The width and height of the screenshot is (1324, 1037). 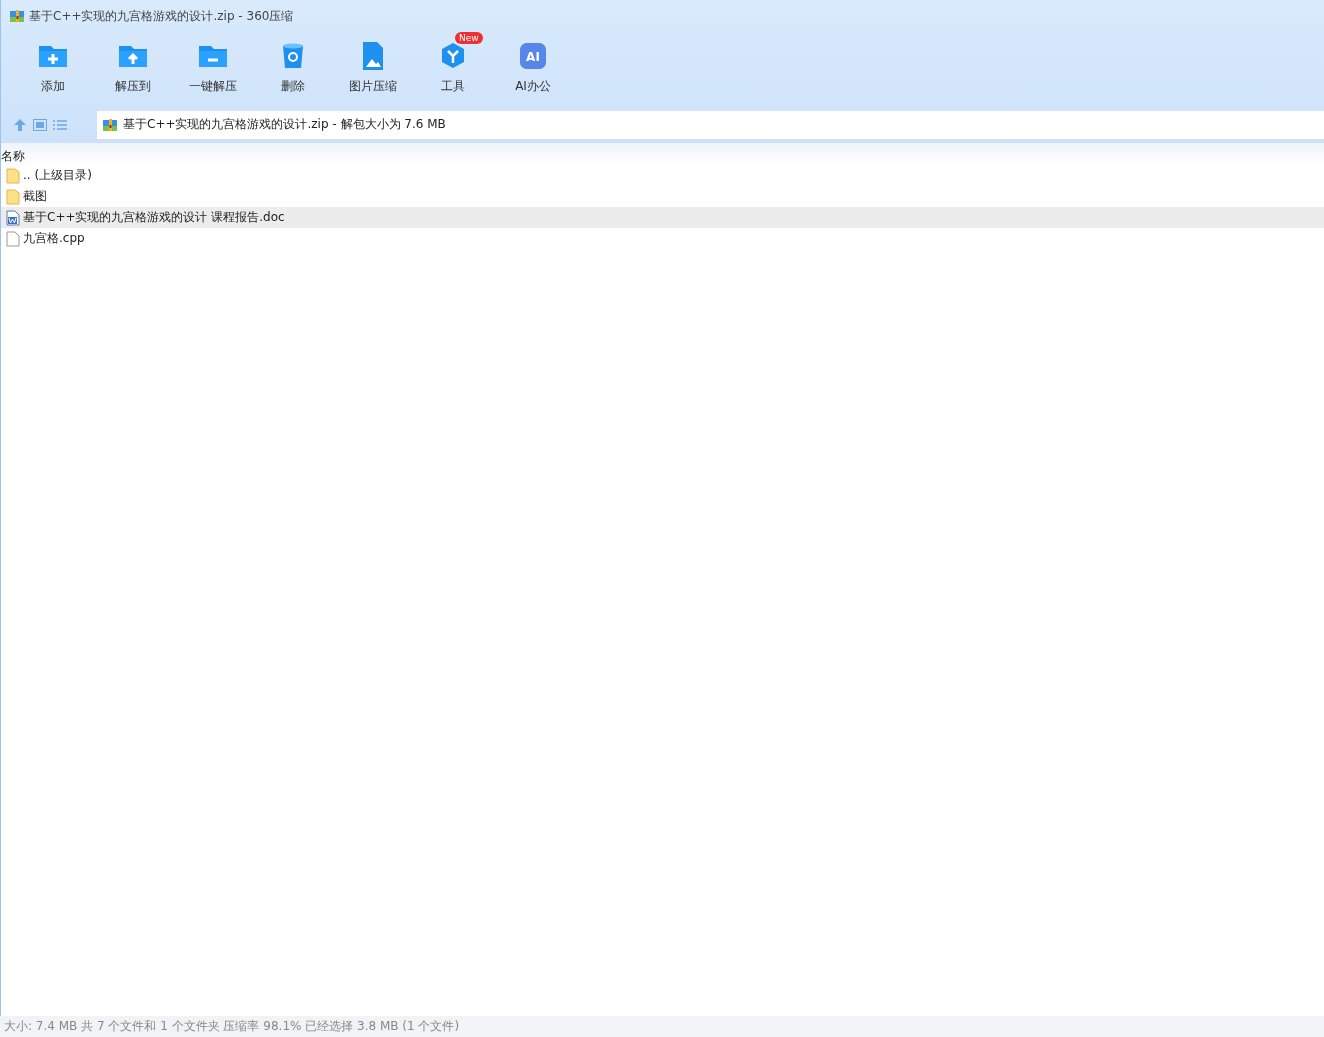 What do you see at coordinates (213, 69) in the screenshot?
I see `toolbar-button: 一键解压` at bounding box center [213, 69].